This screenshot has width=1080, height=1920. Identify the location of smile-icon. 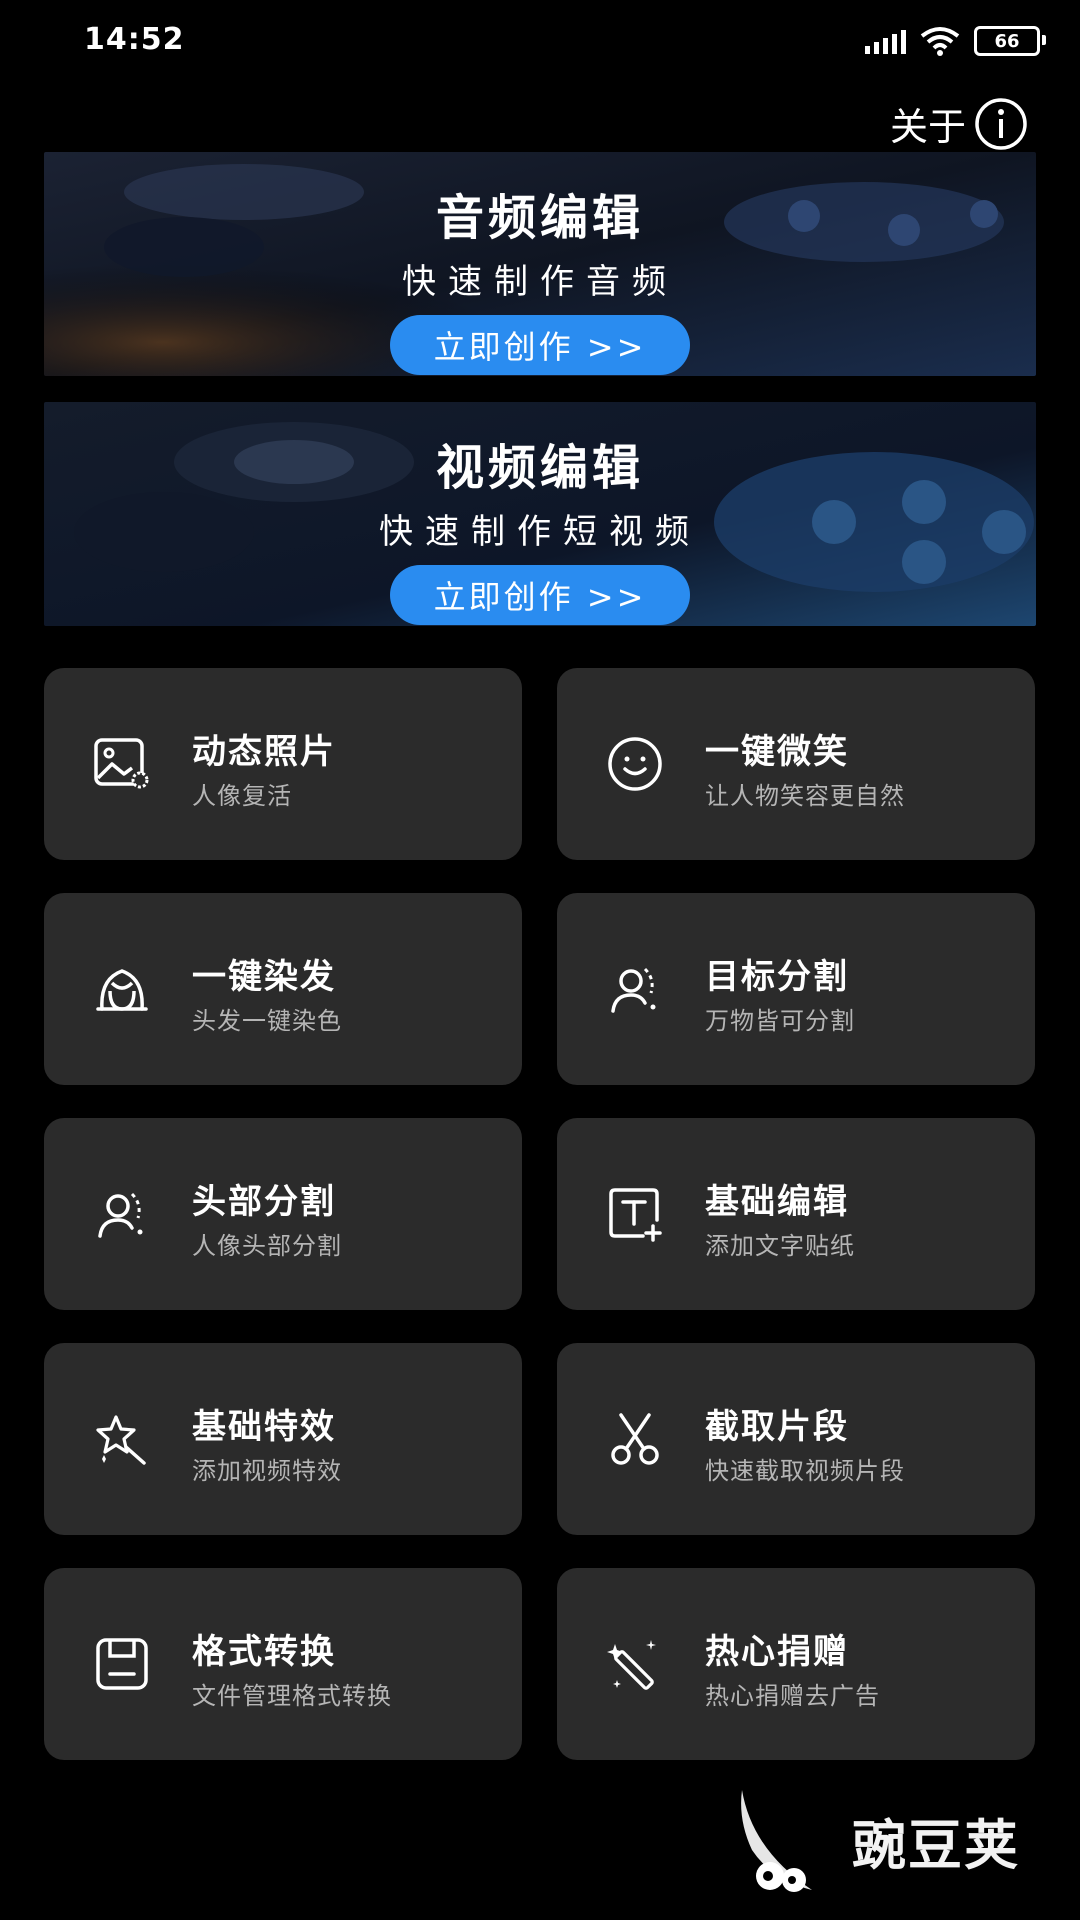
(635, 764).